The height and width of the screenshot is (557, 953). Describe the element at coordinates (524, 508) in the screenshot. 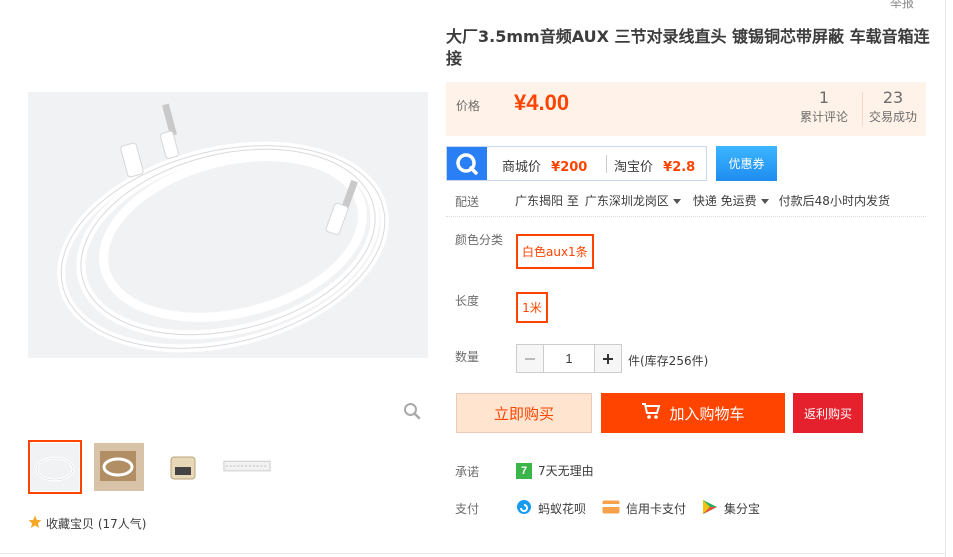

I see `huabei-icon` at that location.